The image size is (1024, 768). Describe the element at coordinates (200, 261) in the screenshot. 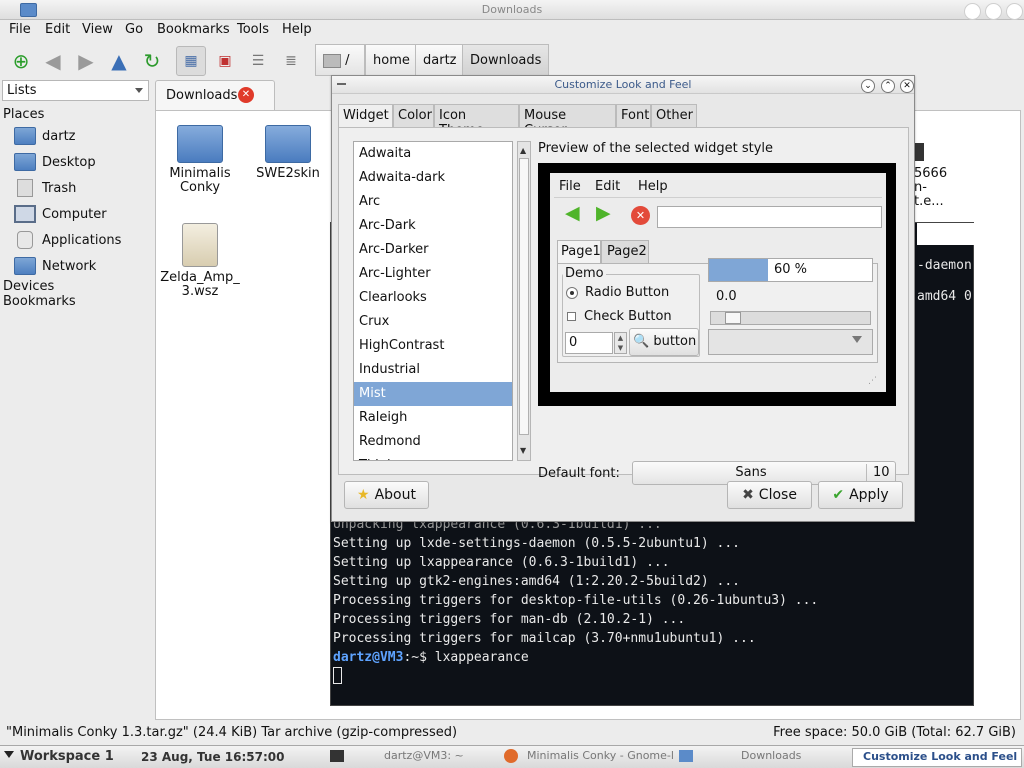

I see `file-item: Zelda_Amp_ 3.wsz` at that location.